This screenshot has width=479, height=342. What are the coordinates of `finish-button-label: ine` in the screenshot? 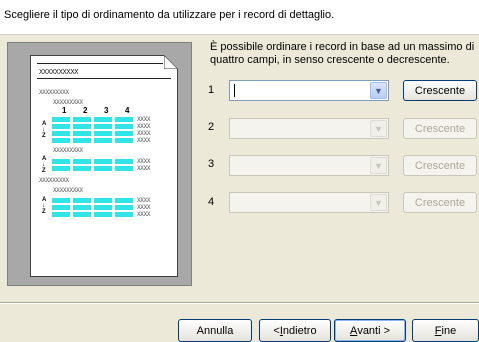 It's located at (449, 330).